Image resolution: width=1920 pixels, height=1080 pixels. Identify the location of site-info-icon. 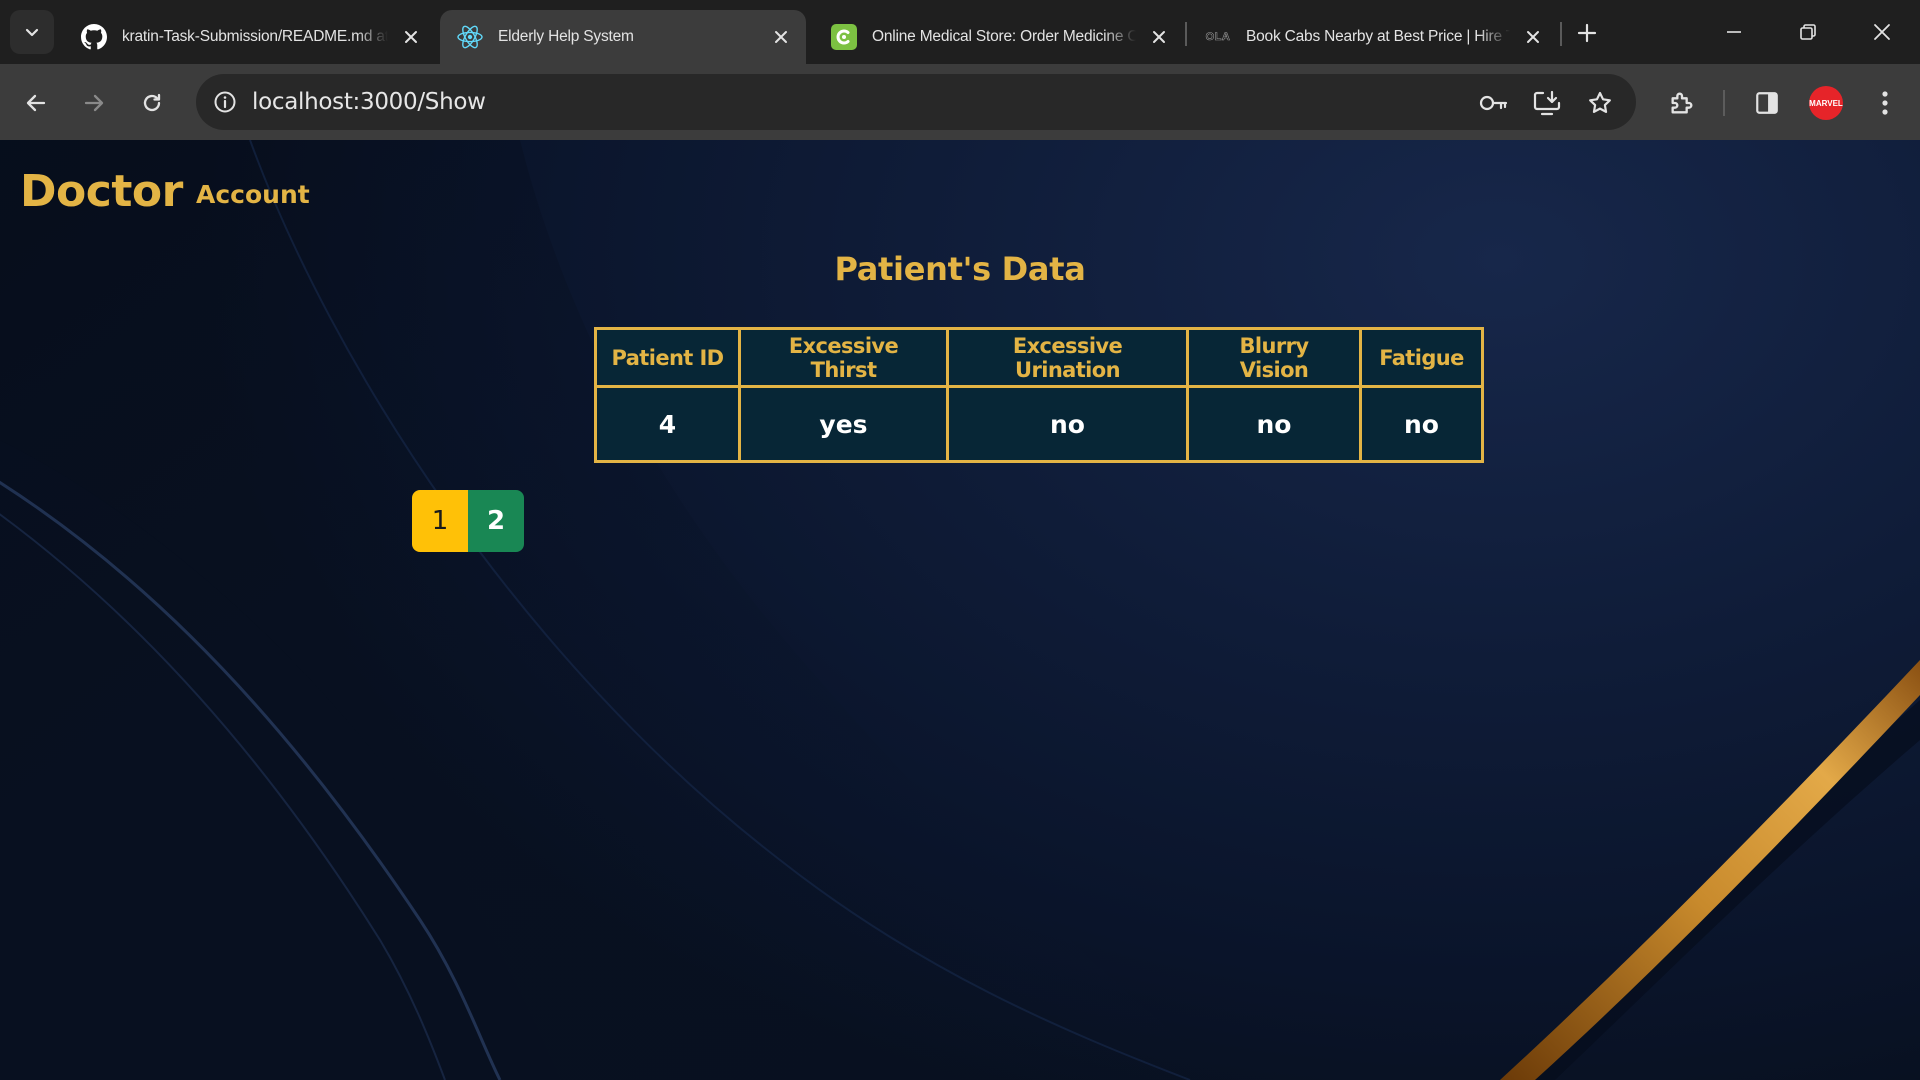
(225, 102).